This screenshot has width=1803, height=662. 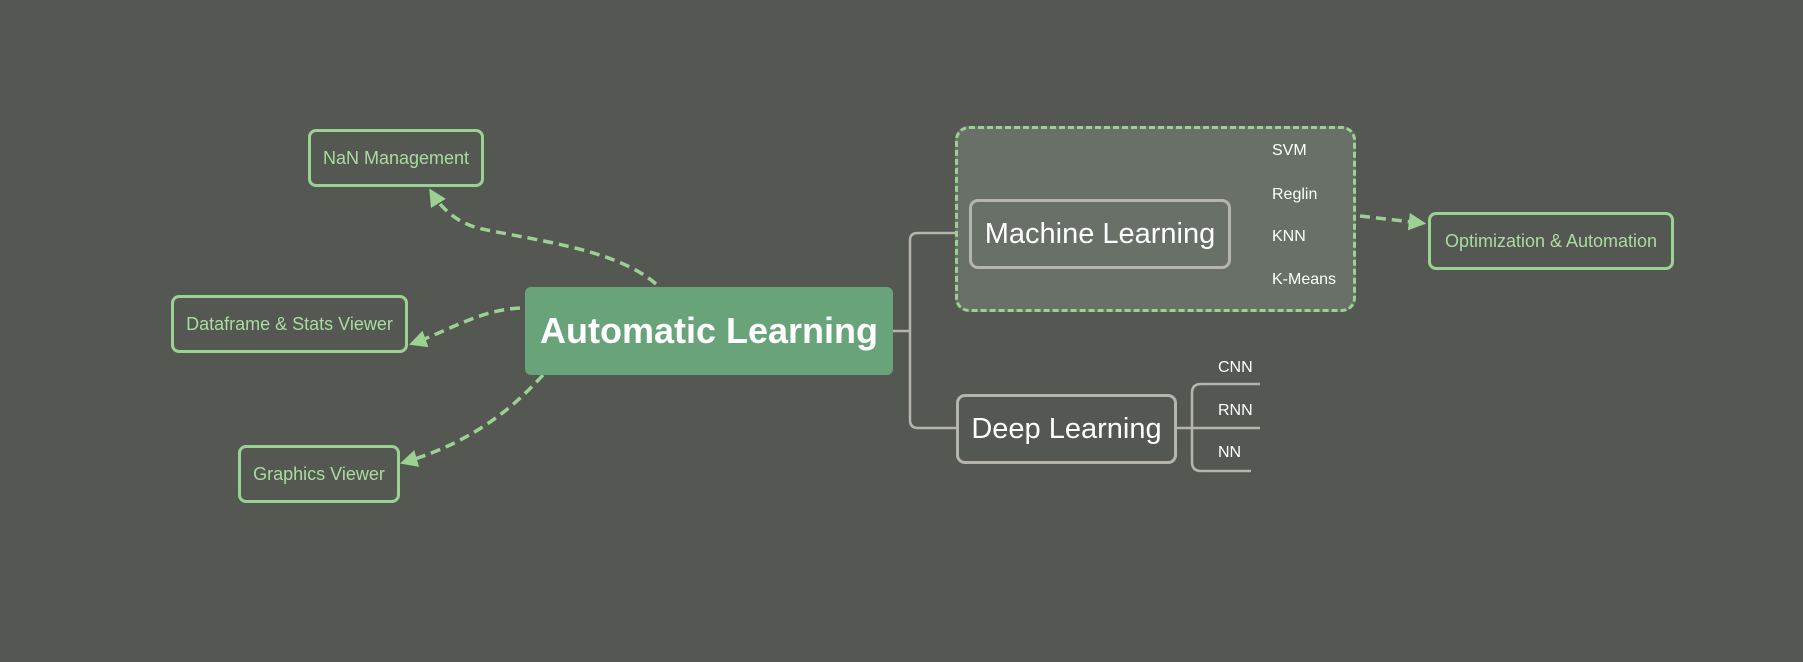 What do you see at coordinates (472, 420) in the screenshot?
I see `arrow-to-graphics-viewer` at bounding box center [472, 420].